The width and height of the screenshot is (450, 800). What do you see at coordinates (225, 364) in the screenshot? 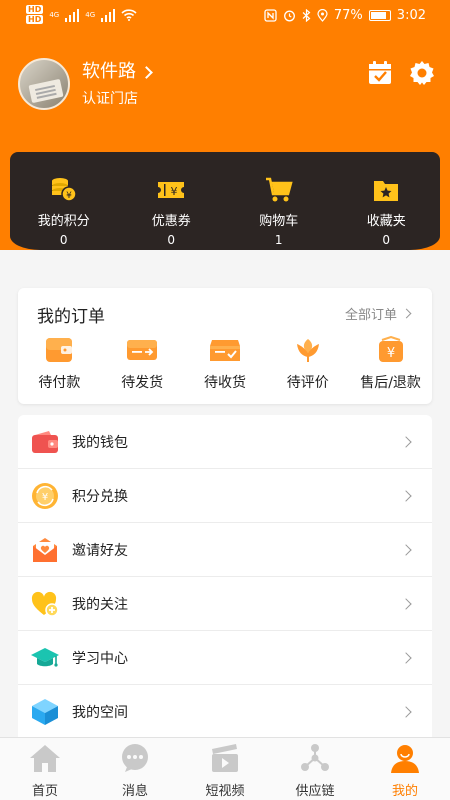
I see `order-pending-receipt: 待收货` at bounding box center [225, 364].